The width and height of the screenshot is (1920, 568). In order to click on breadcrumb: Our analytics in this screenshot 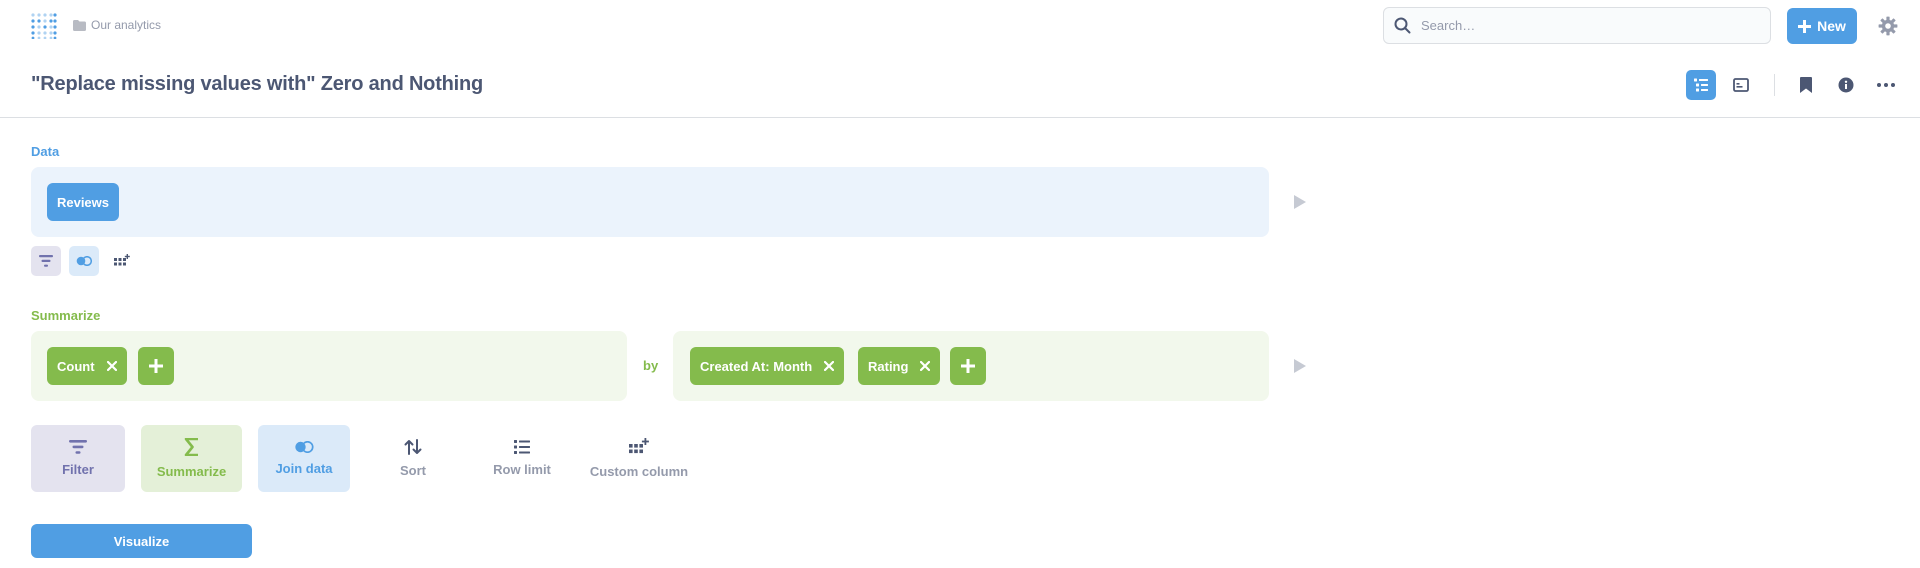, I will do `click(117, 25)`.